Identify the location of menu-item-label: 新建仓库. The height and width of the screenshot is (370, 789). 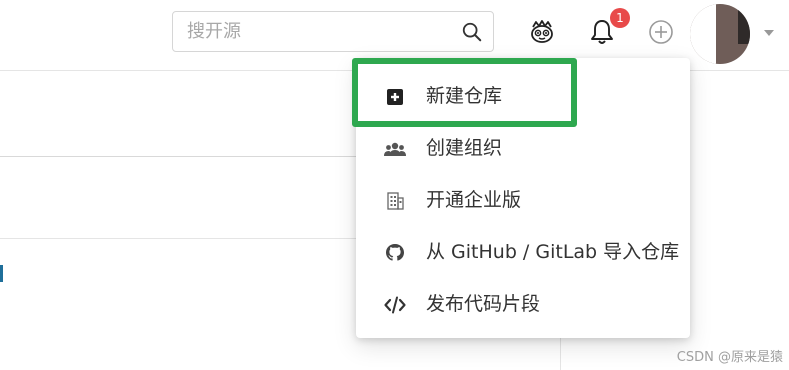
(464, 96).